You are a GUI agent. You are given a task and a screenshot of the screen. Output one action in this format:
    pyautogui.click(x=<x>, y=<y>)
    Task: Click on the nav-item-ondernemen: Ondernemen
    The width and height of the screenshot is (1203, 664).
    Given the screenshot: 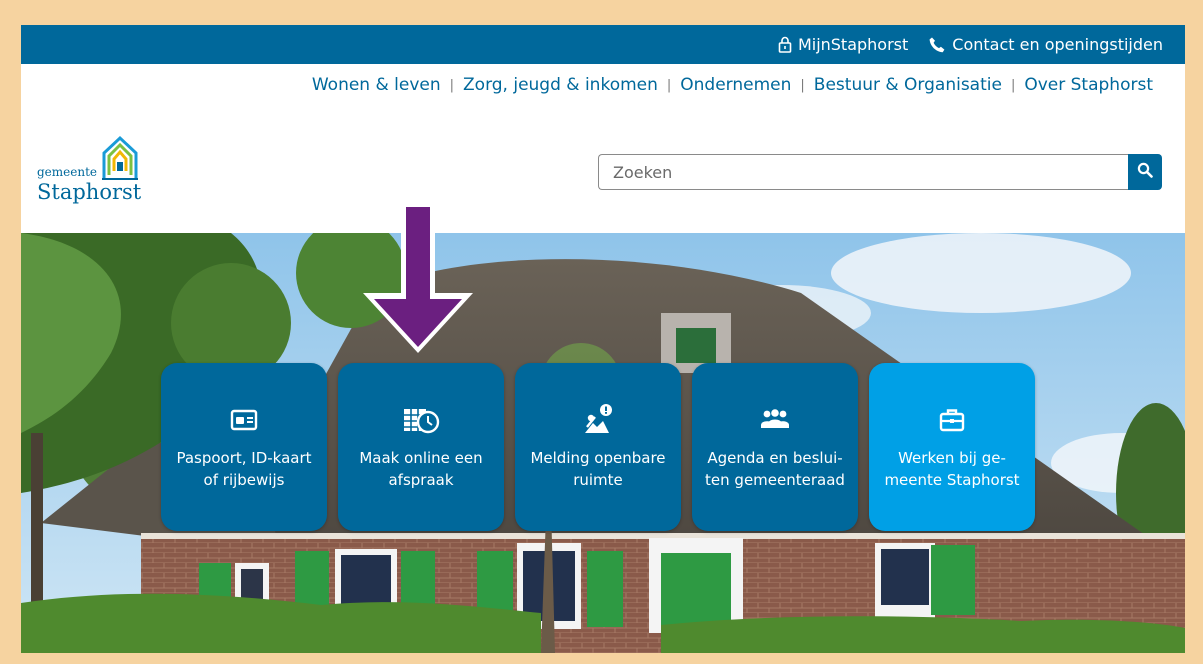 What is the action you would take?
    pyautogui.click(x=735, y=85)
    